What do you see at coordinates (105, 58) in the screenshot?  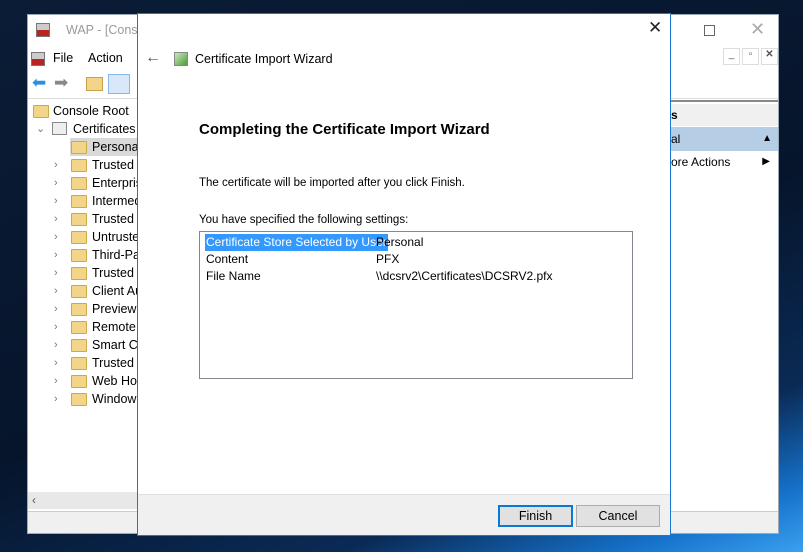 I see `menu-action: Action` at bounding box center [105, 58].